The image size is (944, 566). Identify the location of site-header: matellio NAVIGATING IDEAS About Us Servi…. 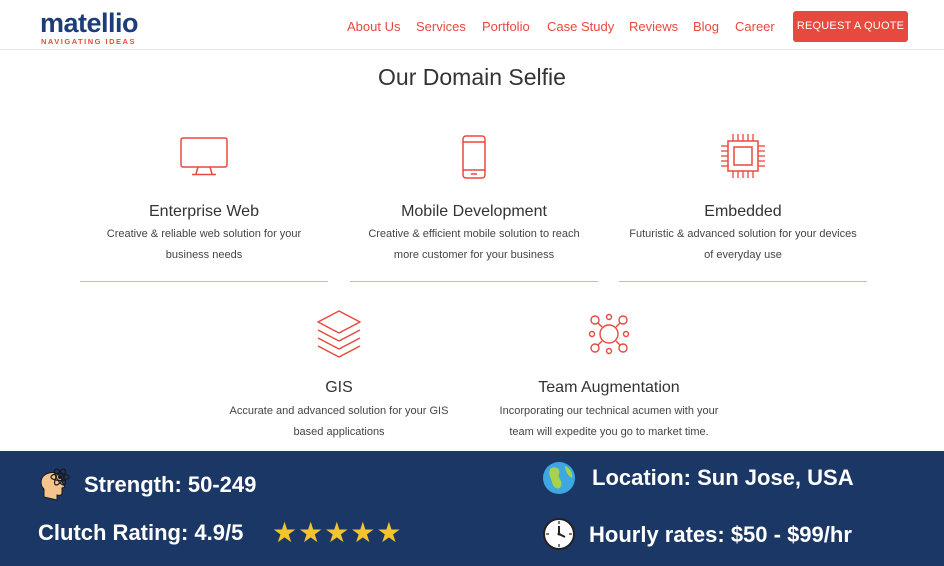
(472, 25).